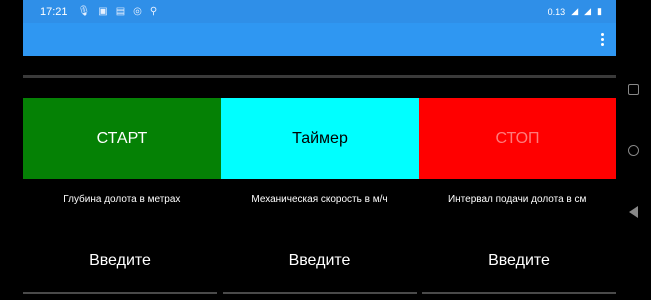 This screenshot has width=651, height=300. I want to click on speed-label: Механическая скорость в м/ч, so click(319, 199).